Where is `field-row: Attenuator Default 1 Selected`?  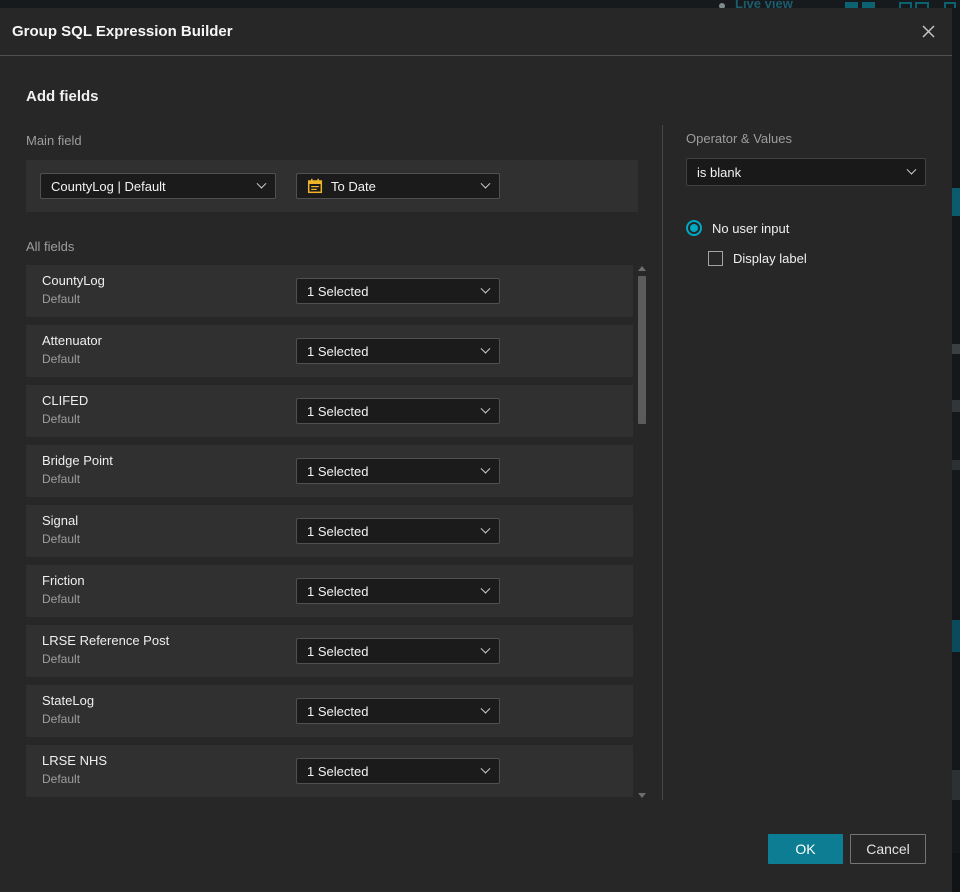 field-row: Attenuator Default 1 Selected is located at coordinates (329, 351).